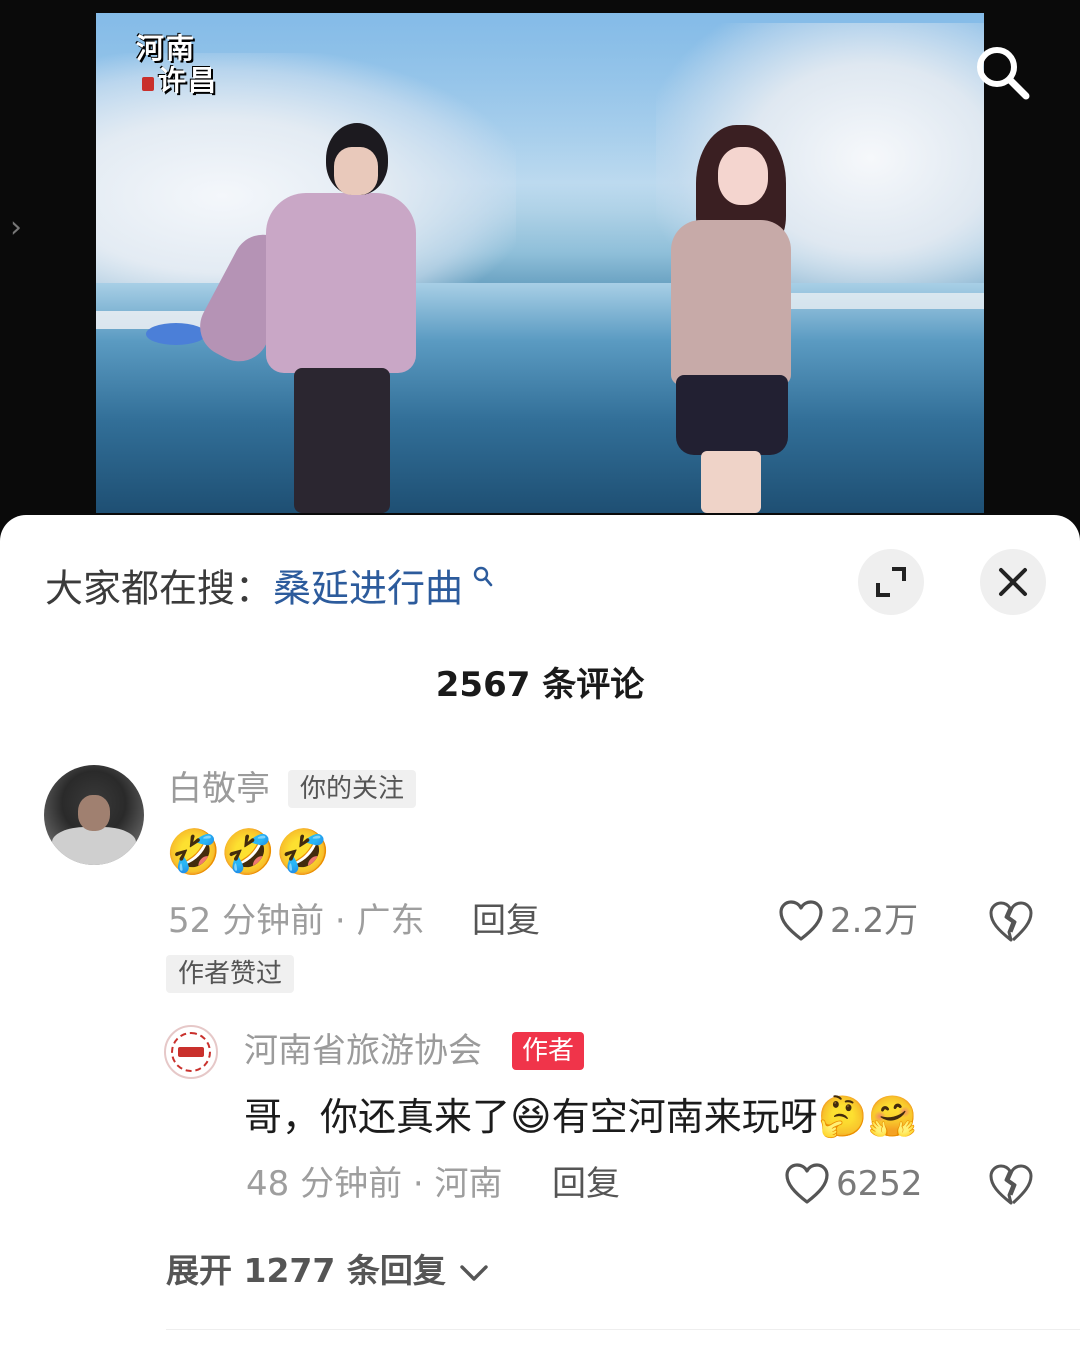 Image resolution: width=1080 pixels, height=1347 pixels. I want to click on like-count: 2.2万, so click(874, 921).